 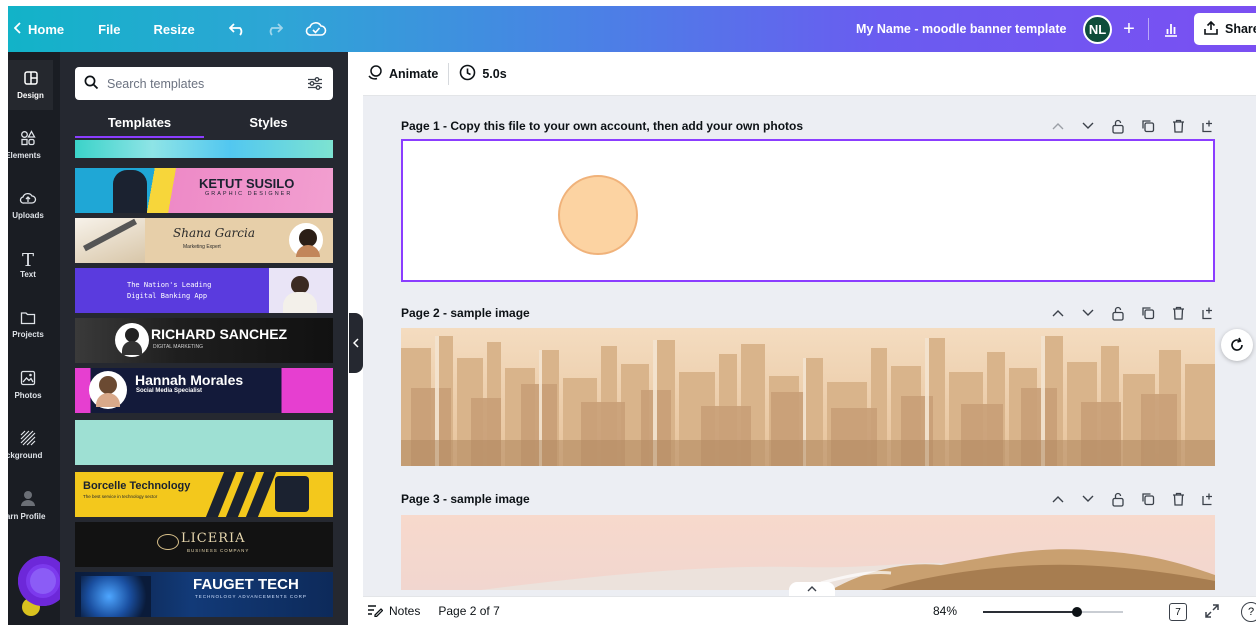 What do you see at coordinates (315, 85) in the screenshot?
I see `filter-icon` at bounding box center [315, 85].